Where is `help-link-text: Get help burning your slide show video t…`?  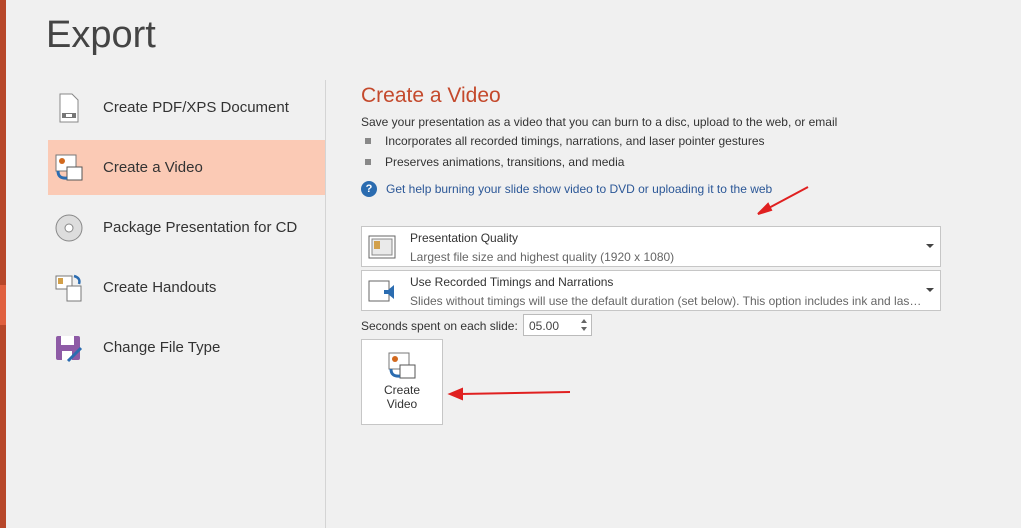 help-link-text: Get help burning your slide show video t… is located at coordinates (579, 189).